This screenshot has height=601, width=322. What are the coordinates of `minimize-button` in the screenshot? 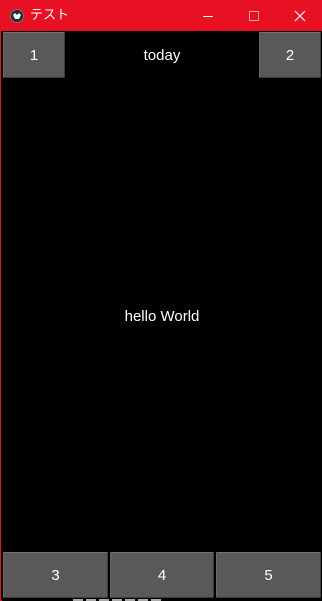 It's located at (208, 16).